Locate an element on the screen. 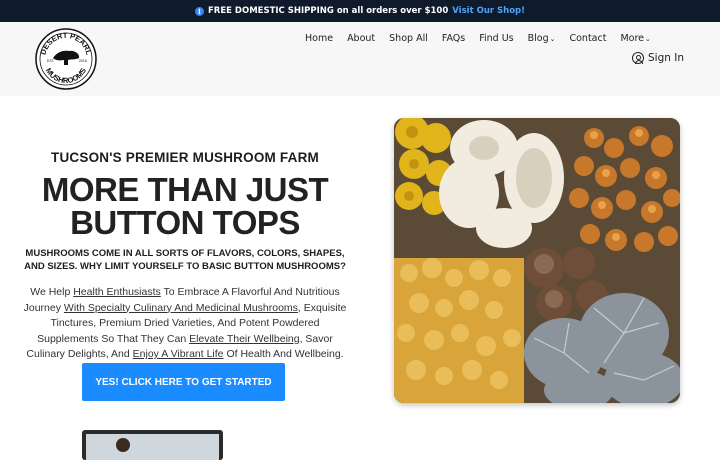 The image size is (720, 460). shop-link: Visit Our Shop! is located at coordinates (488, 11).